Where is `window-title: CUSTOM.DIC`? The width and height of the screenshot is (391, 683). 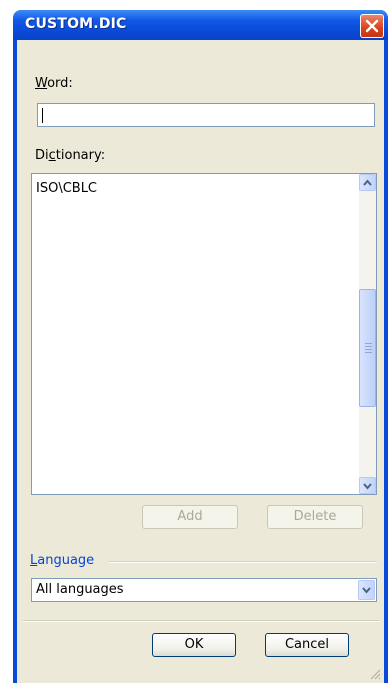 window-title: CUSTOM.DIC is located at coordinates (76, 24).